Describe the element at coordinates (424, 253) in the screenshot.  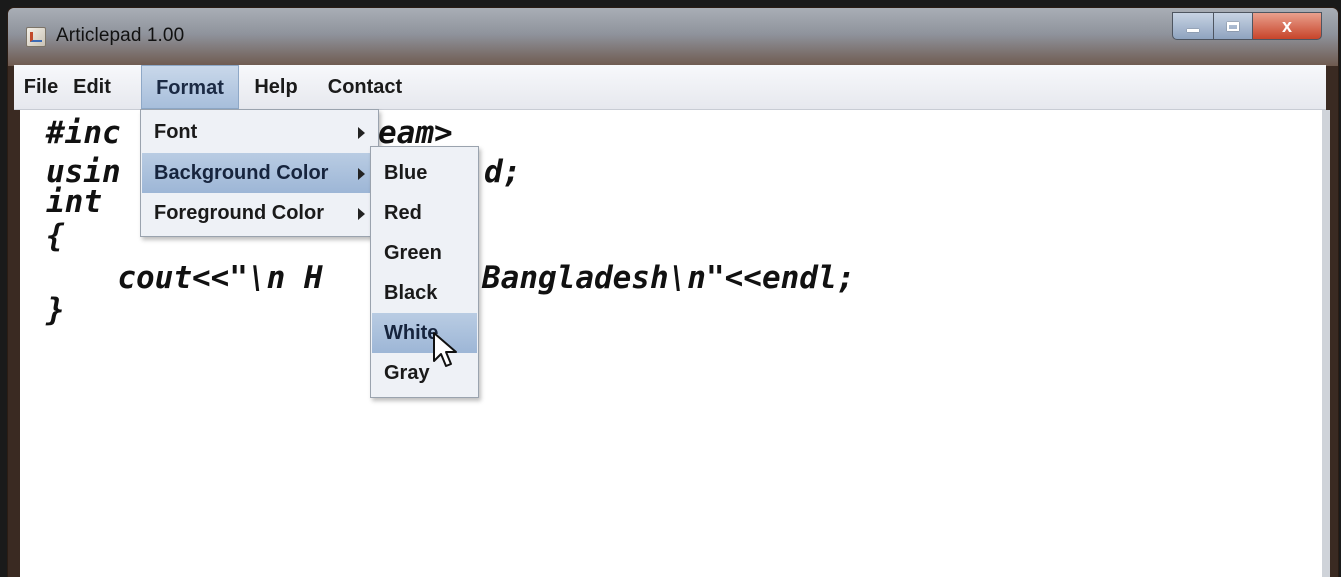
I see `bg-color-green: Green` at that location.